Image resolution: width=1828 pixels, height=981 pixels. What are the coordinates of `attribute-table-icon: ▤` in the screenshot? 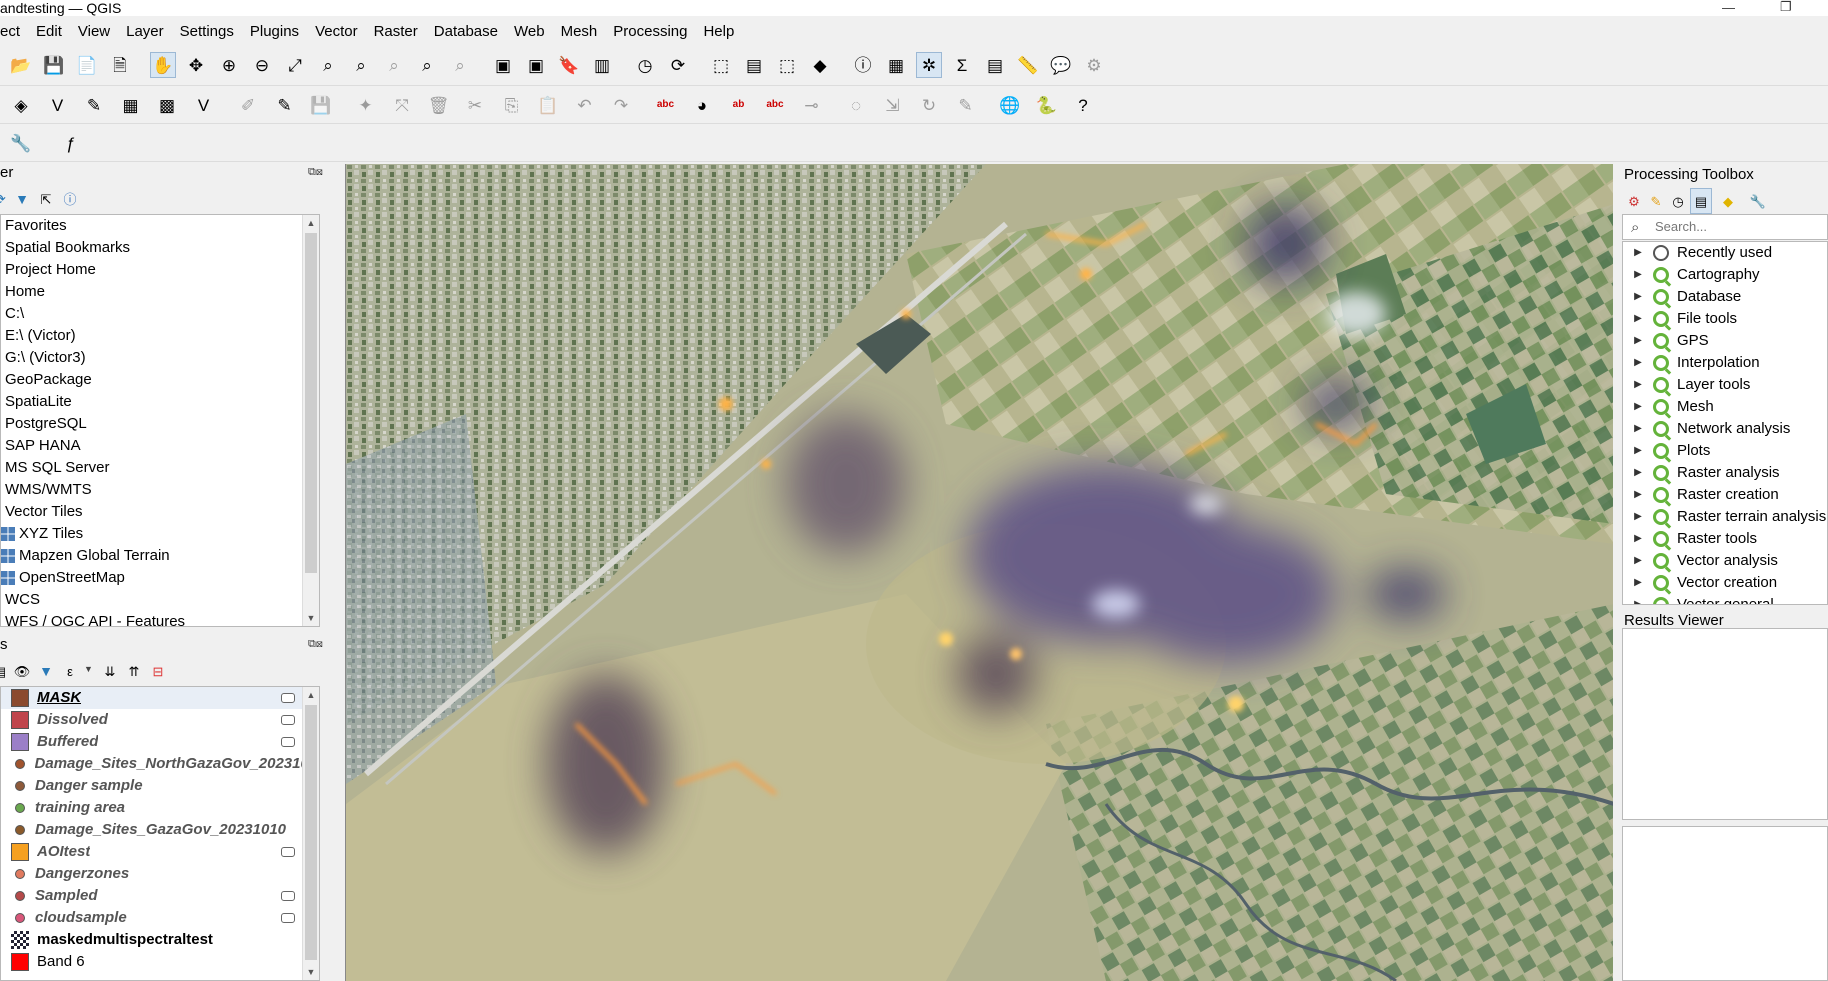 It's located at (995, 65).